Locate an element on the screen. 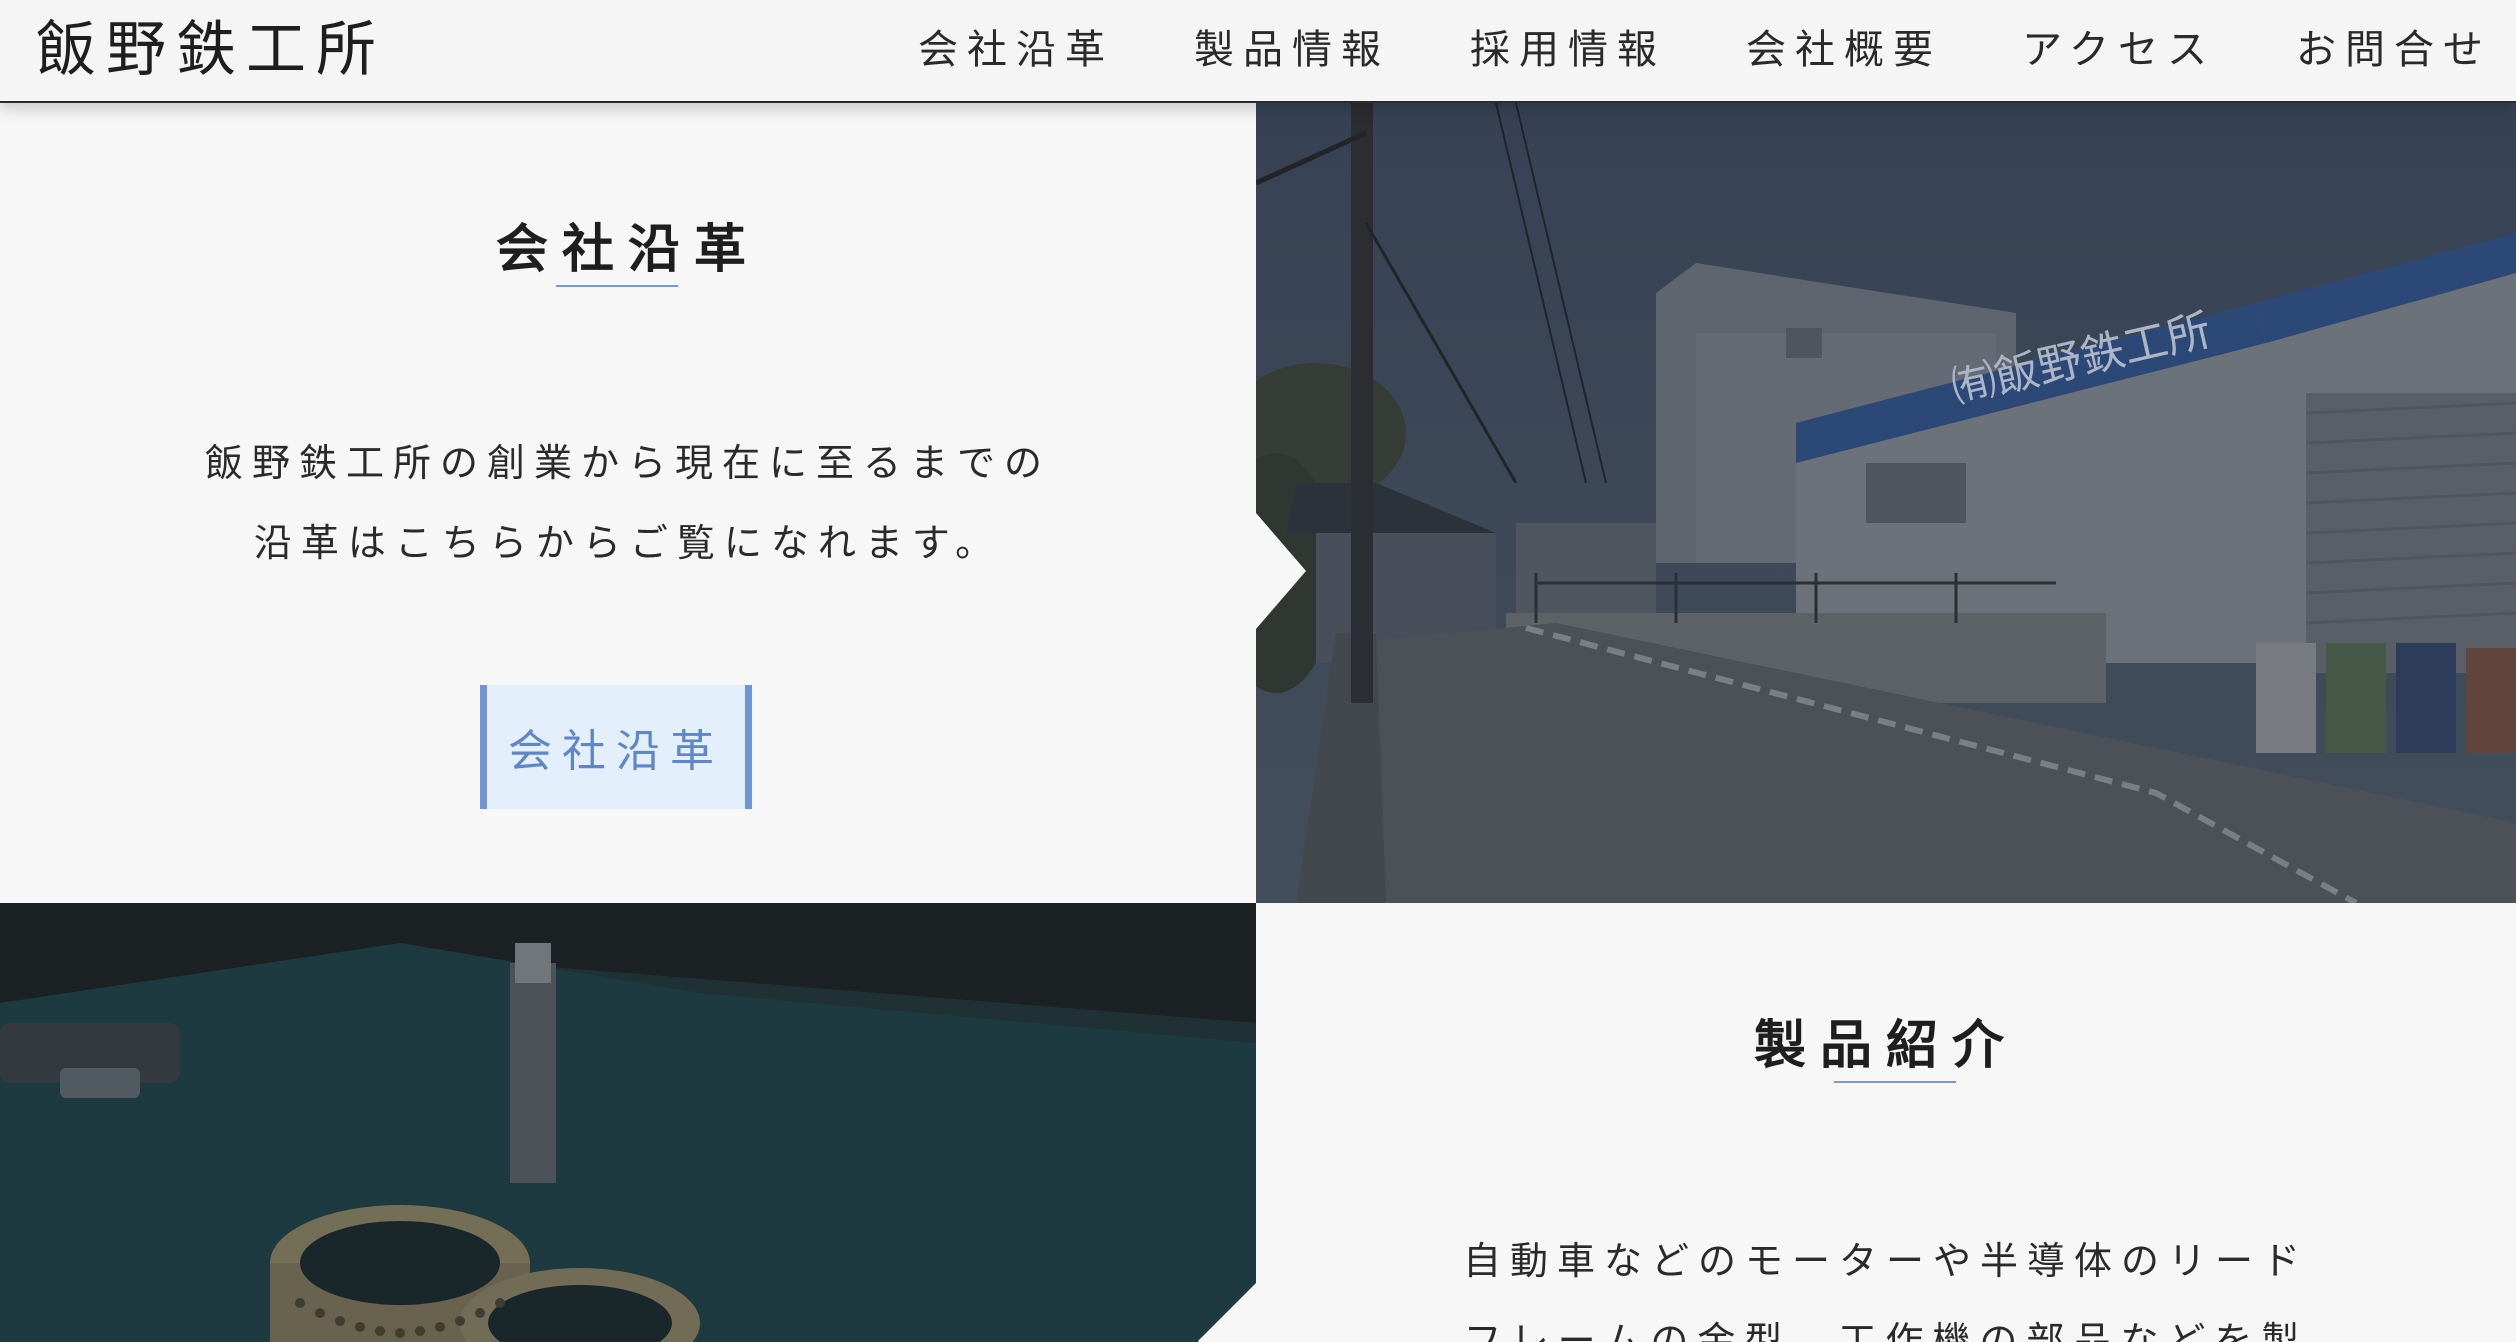 This screenshot has height=1342, width=2516. site-logo: 飯野鉄工所 is located at coordinates (211, 50).